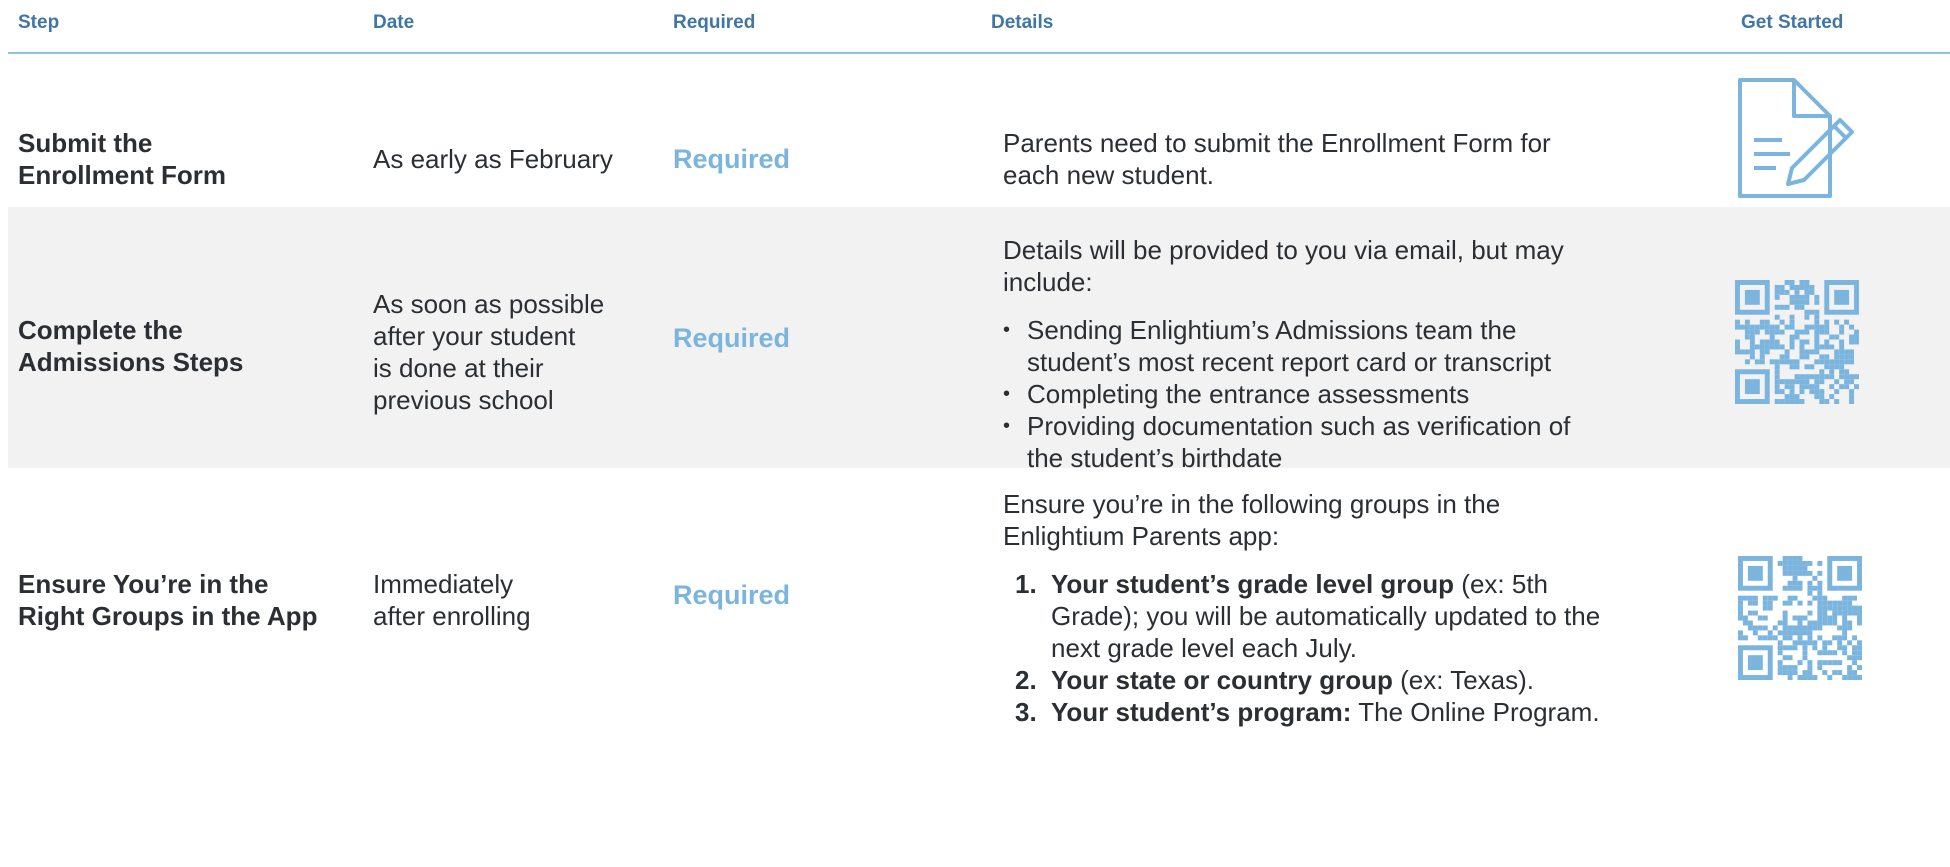 This screenshot has width=1950, height=867. I want to click on table-header: Step Date Required Details Get Started, so click(979, 27).